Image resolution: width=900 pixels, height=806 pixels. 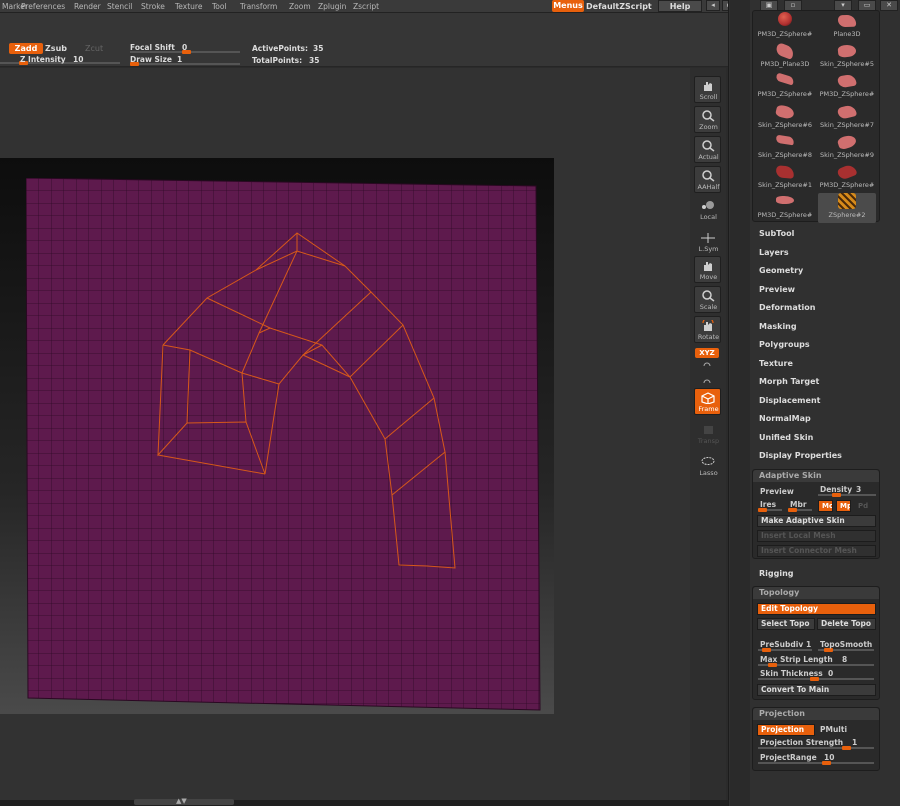 What do you see at coordinates (825, 506) in the screenshot?
I see `mc-toggle: Mc` at bounding box center [825, 506].